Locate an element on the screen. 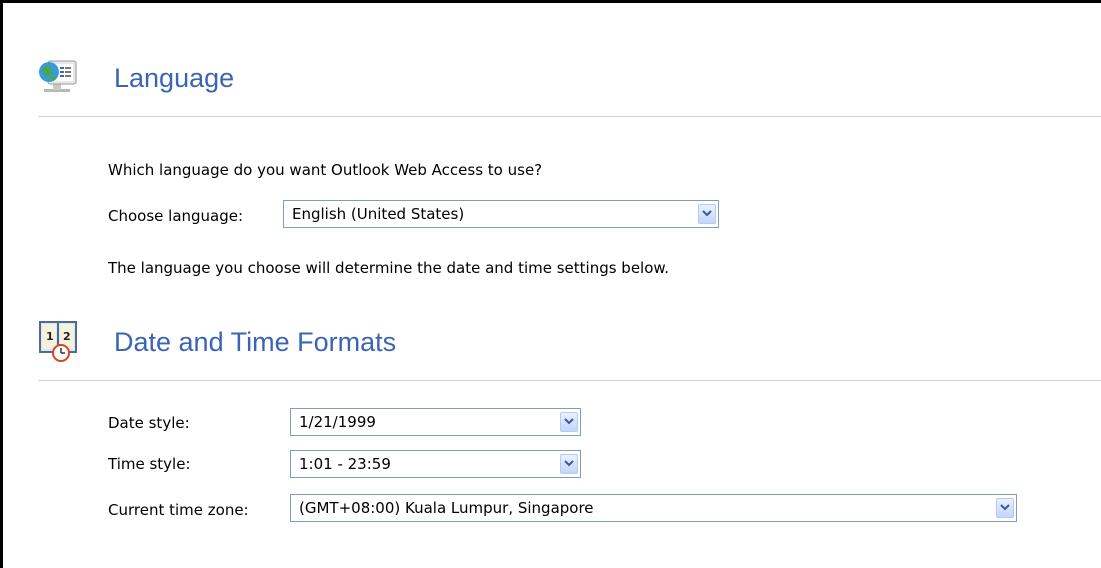 The image size is (1101, 568). time-style-select: 1:01 - 23:59 is located at coordinates (435, 464).